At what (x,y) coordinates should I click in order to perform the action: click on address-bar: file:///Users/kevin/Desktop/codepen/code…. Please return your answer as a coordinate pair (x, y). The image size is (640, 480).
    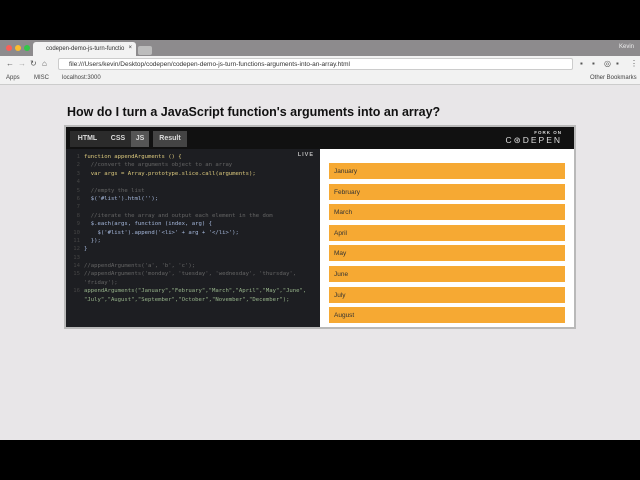
    Looking at the image, I should click on (315, 64).